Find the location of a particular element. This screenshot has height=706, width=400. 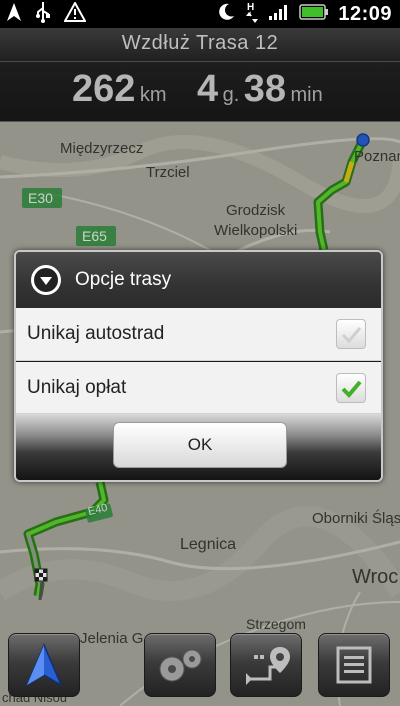

minutes-unit: min is located at coordinates (306, 95).